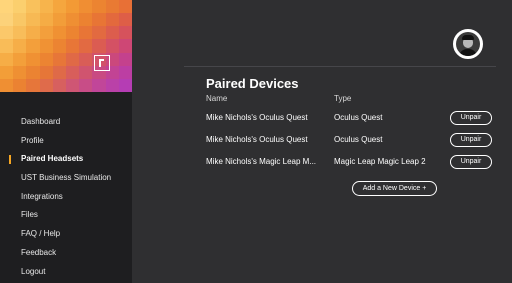  I want to click on sidebar-item-profile: Profile, so click(66, 141).